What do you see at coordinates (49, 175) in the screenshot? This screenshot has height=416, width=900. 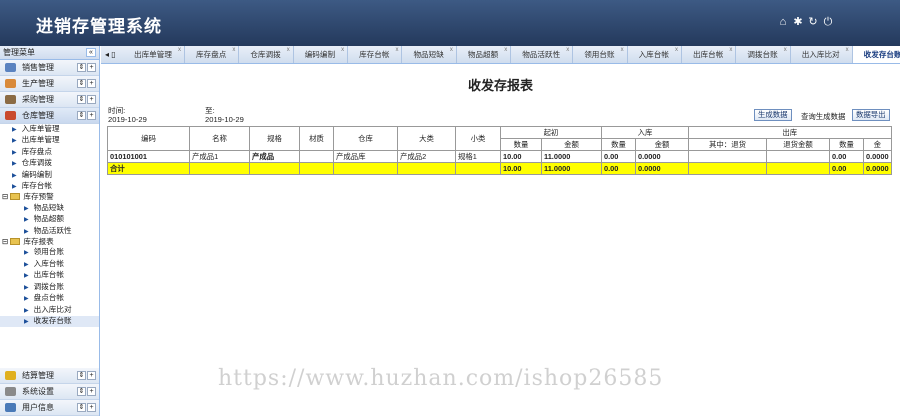 I see `tree-item: ▶ 编码编制` at bounding box center [49, 175].